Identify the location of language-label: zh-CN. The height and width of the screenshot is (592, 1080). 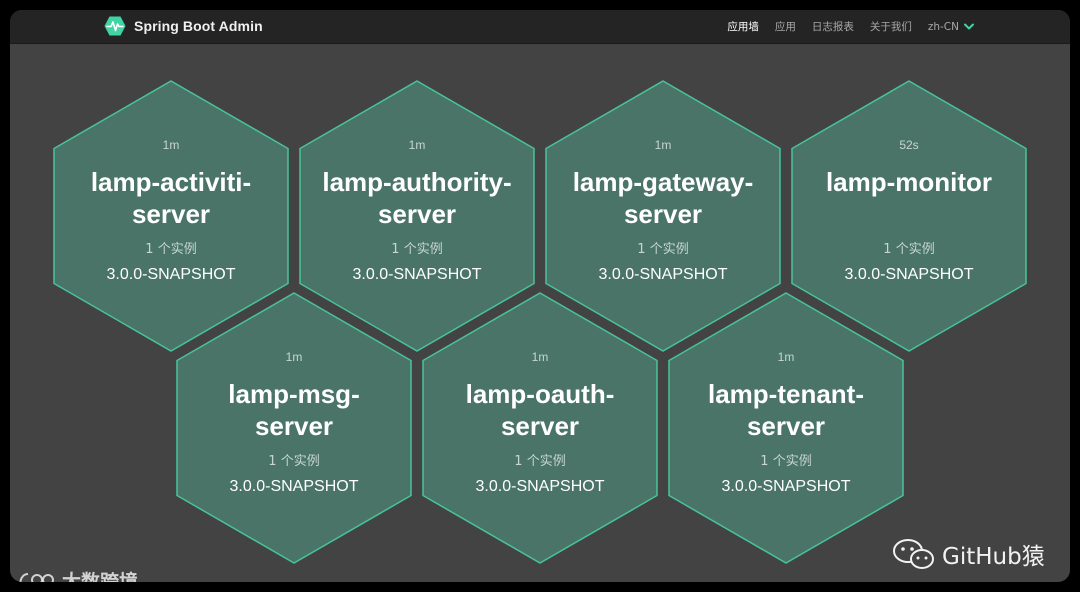
(943, 26).